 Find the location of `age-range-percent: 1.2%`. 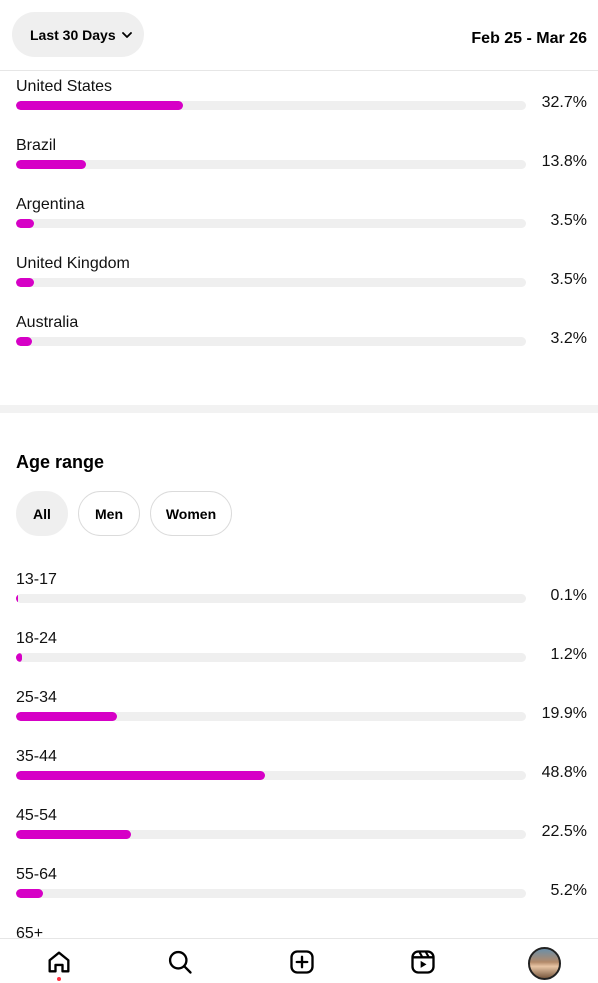

age-range-percent: 1.2% is located at coordinates (568, 654).